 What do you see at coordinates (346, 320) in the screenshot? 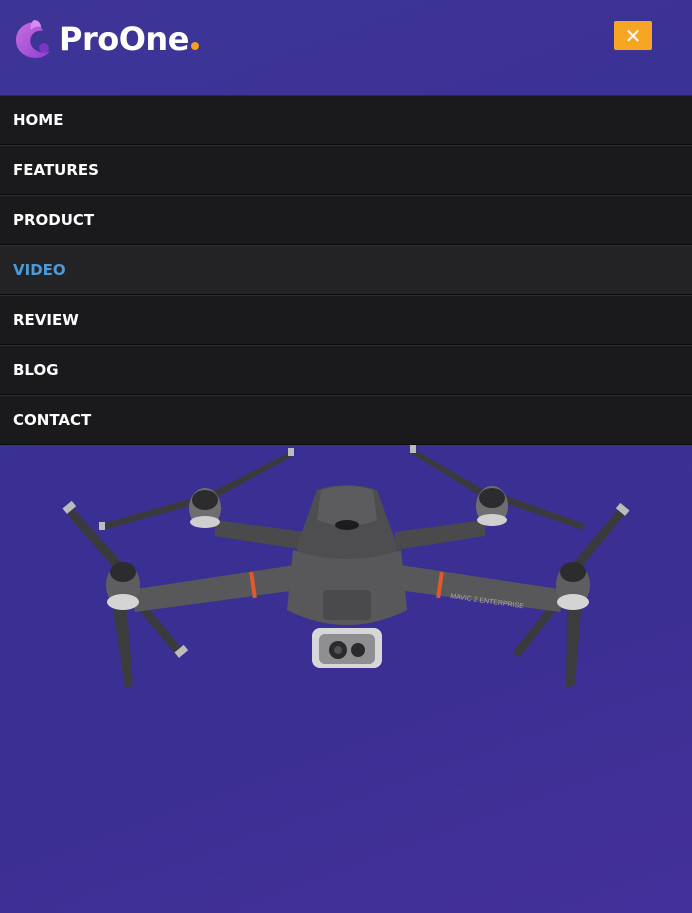
I see `nav-item-review: REVIEW` at bounding box center [346, 320].